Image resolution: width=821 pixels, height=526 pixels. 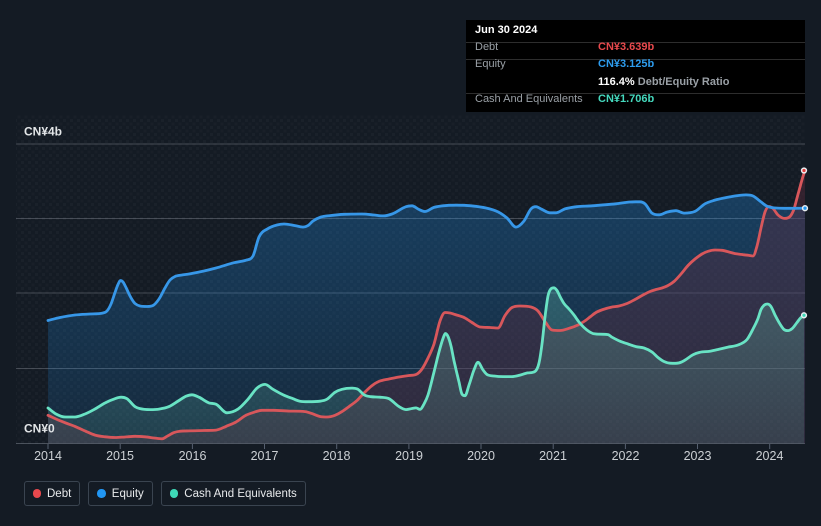 What do you see at coordinates (48, 456) in the screenshot?
I see `svg-text: 2014` at bounding box center [48, 456].